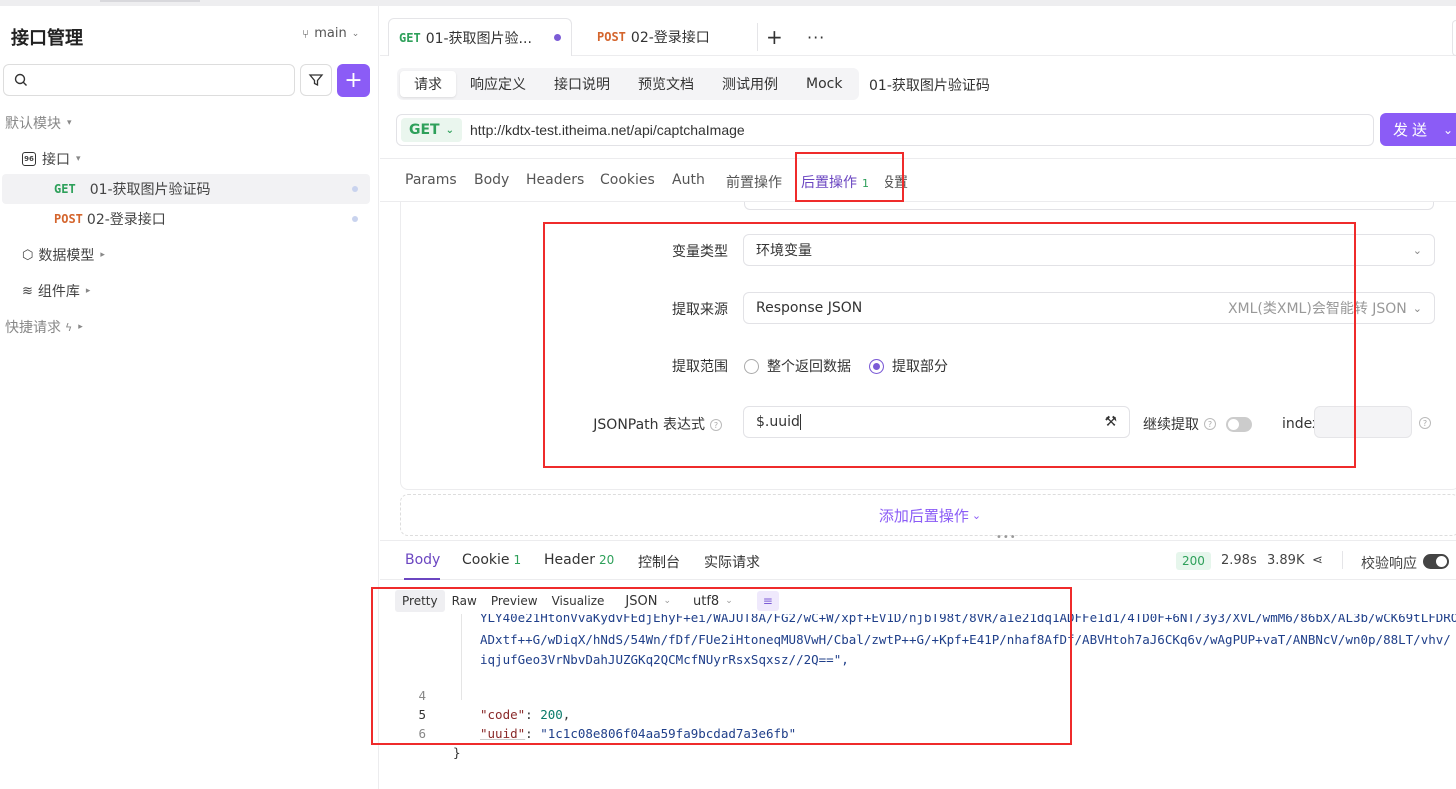 The width and height of the screenshot is (1456, 789). I want to click on subtab-test-cases: 测试用例, so click(750, 84).